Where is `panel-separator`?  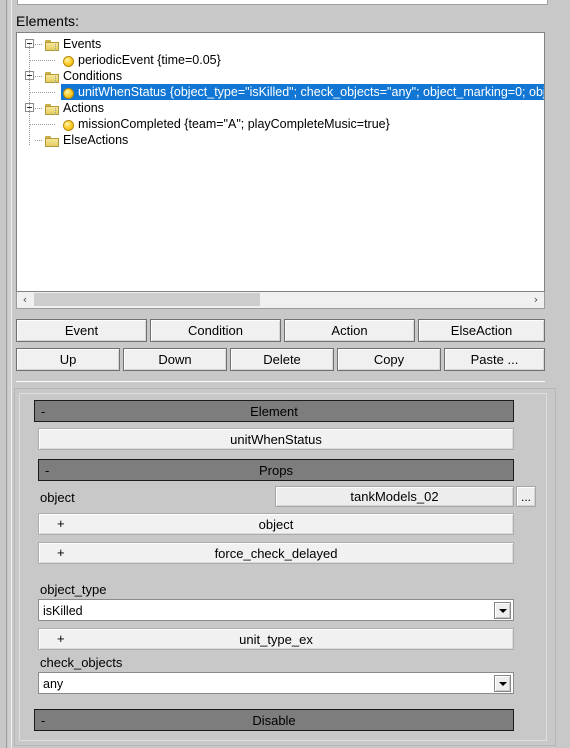
panel-separator is located at coordinates (280, 381).